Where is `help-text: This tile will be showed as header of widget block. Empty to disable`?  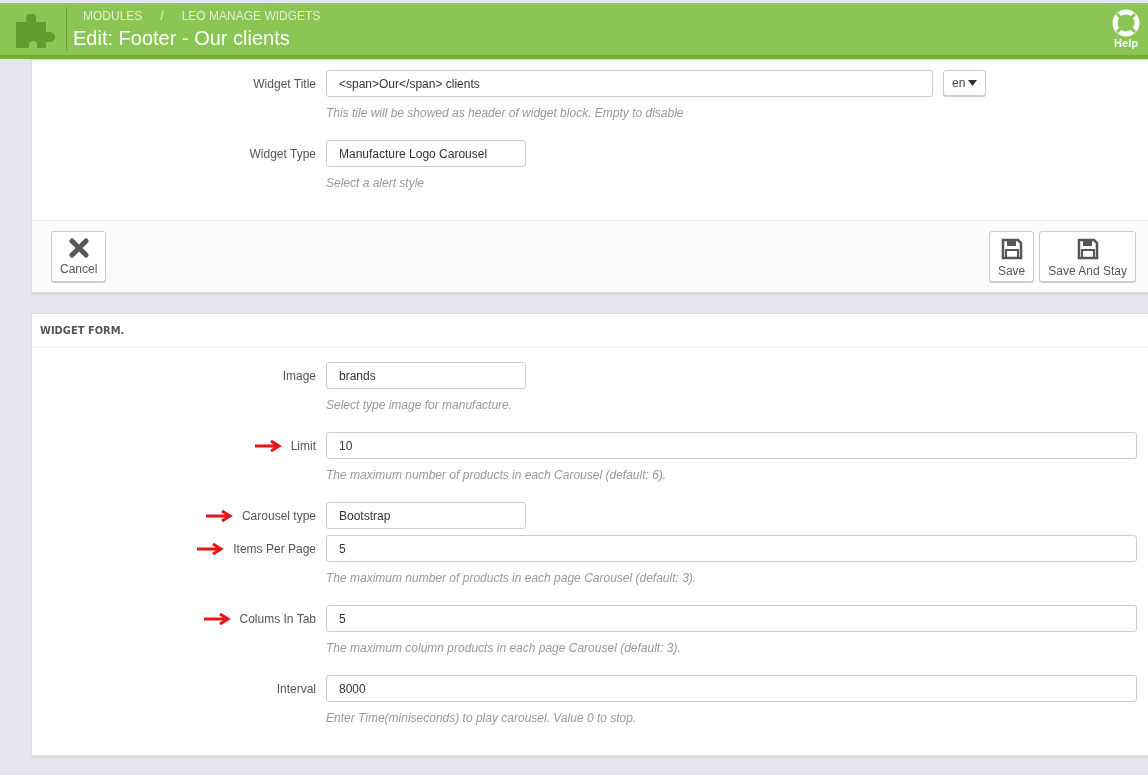
help-text: This tile will be showed as header of widget block. Empty to disable is located at coordinates (505, 113).